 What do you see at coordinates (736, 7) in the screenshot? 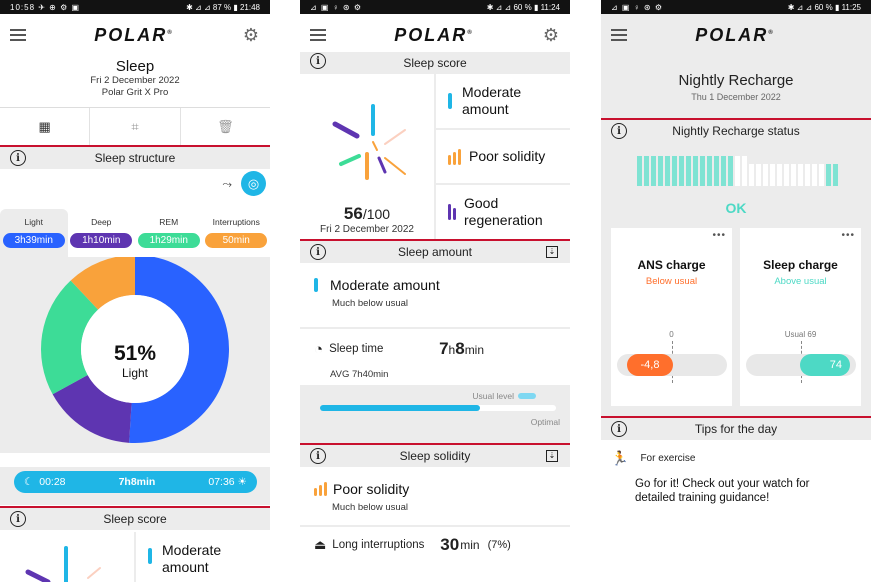
I see `status-bar: ⊿ ▣ ♀ ⊛ ⚙ ✱ ⊿ ⊿ 60 % ▮ 11:25` at bounding box center [736, 7].